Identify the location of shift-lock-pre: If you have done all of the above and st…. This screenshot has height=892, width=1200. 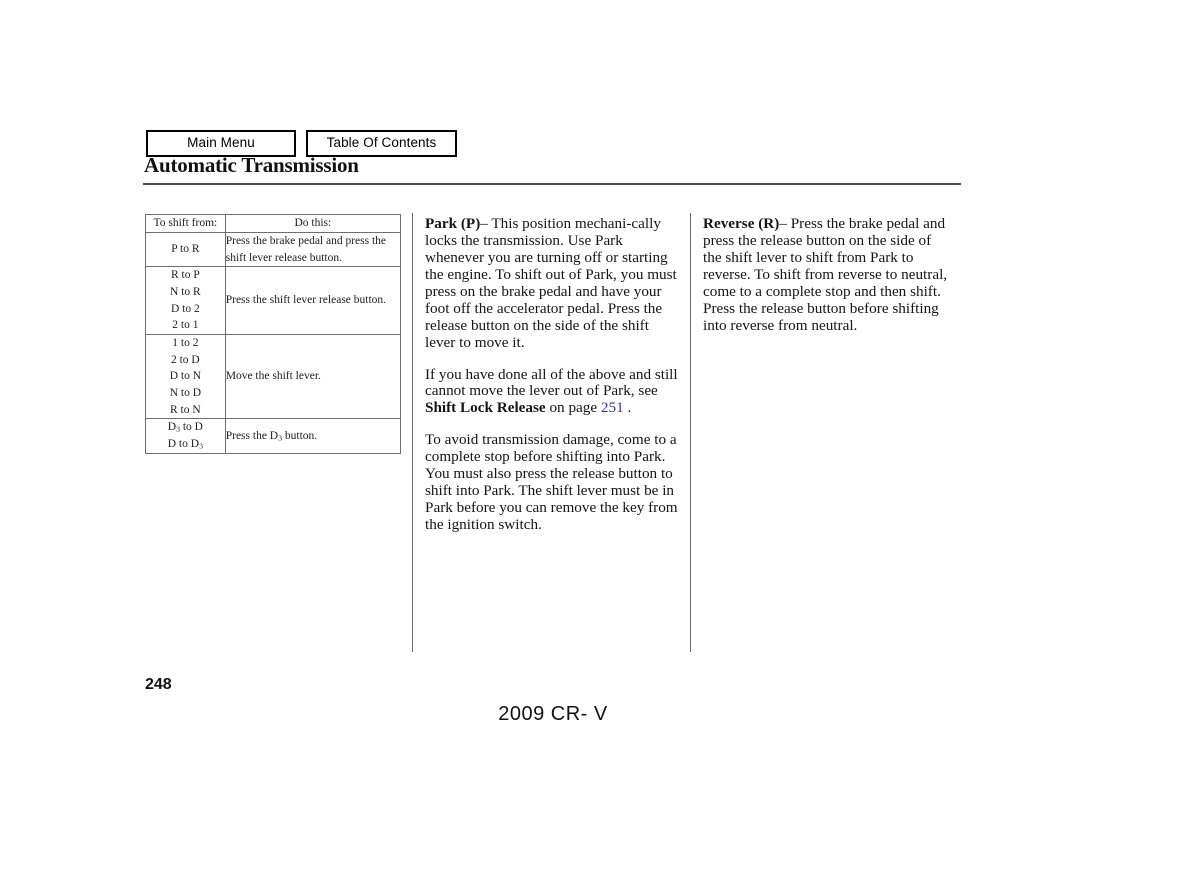
(551, 382).